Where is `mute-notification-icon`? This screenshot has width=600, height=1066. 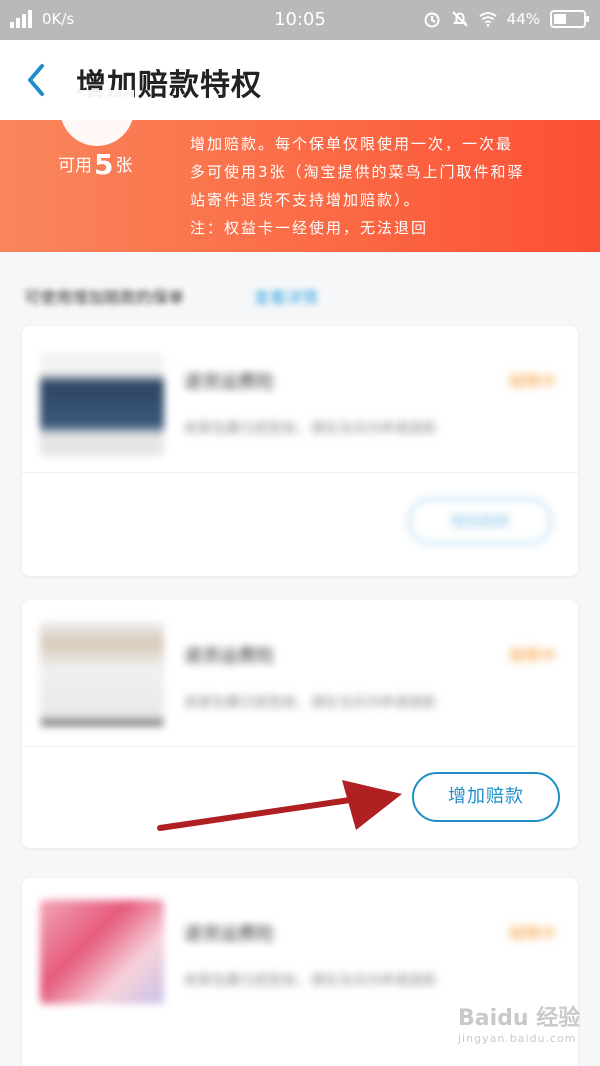 mute-notification-icon is located at coordinates (459, 19).